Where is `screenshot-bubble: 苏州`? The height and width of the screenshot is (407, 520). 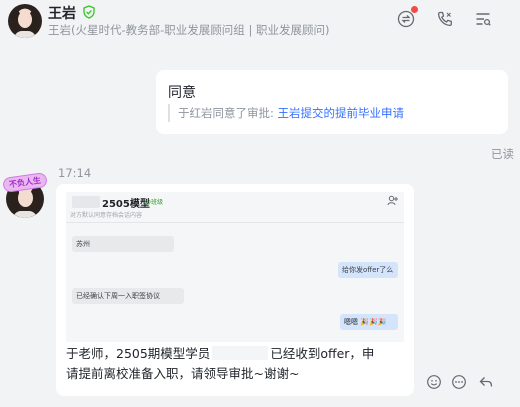 screenshot-bubble: 苏州 is located at coordinates (123, 244).